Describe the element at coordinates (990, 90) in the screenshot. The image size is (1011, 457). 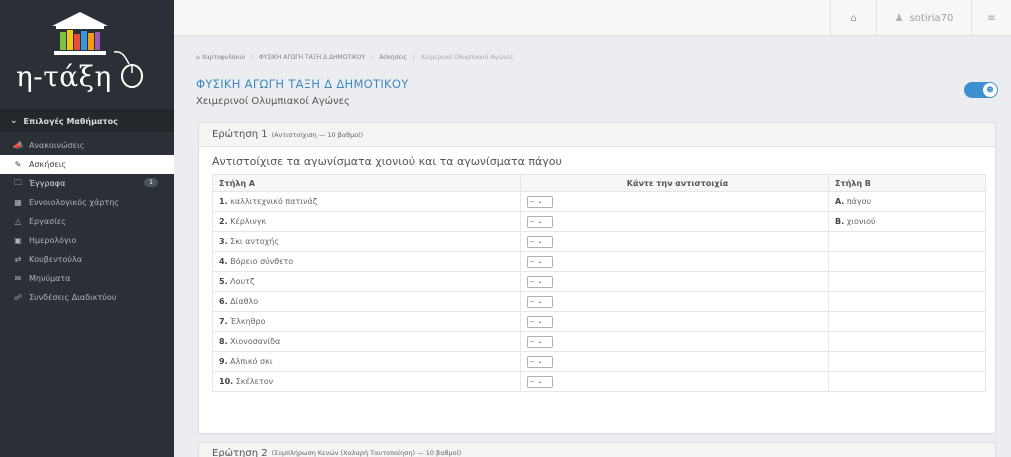
I see `users-icon: ☻` at that location.